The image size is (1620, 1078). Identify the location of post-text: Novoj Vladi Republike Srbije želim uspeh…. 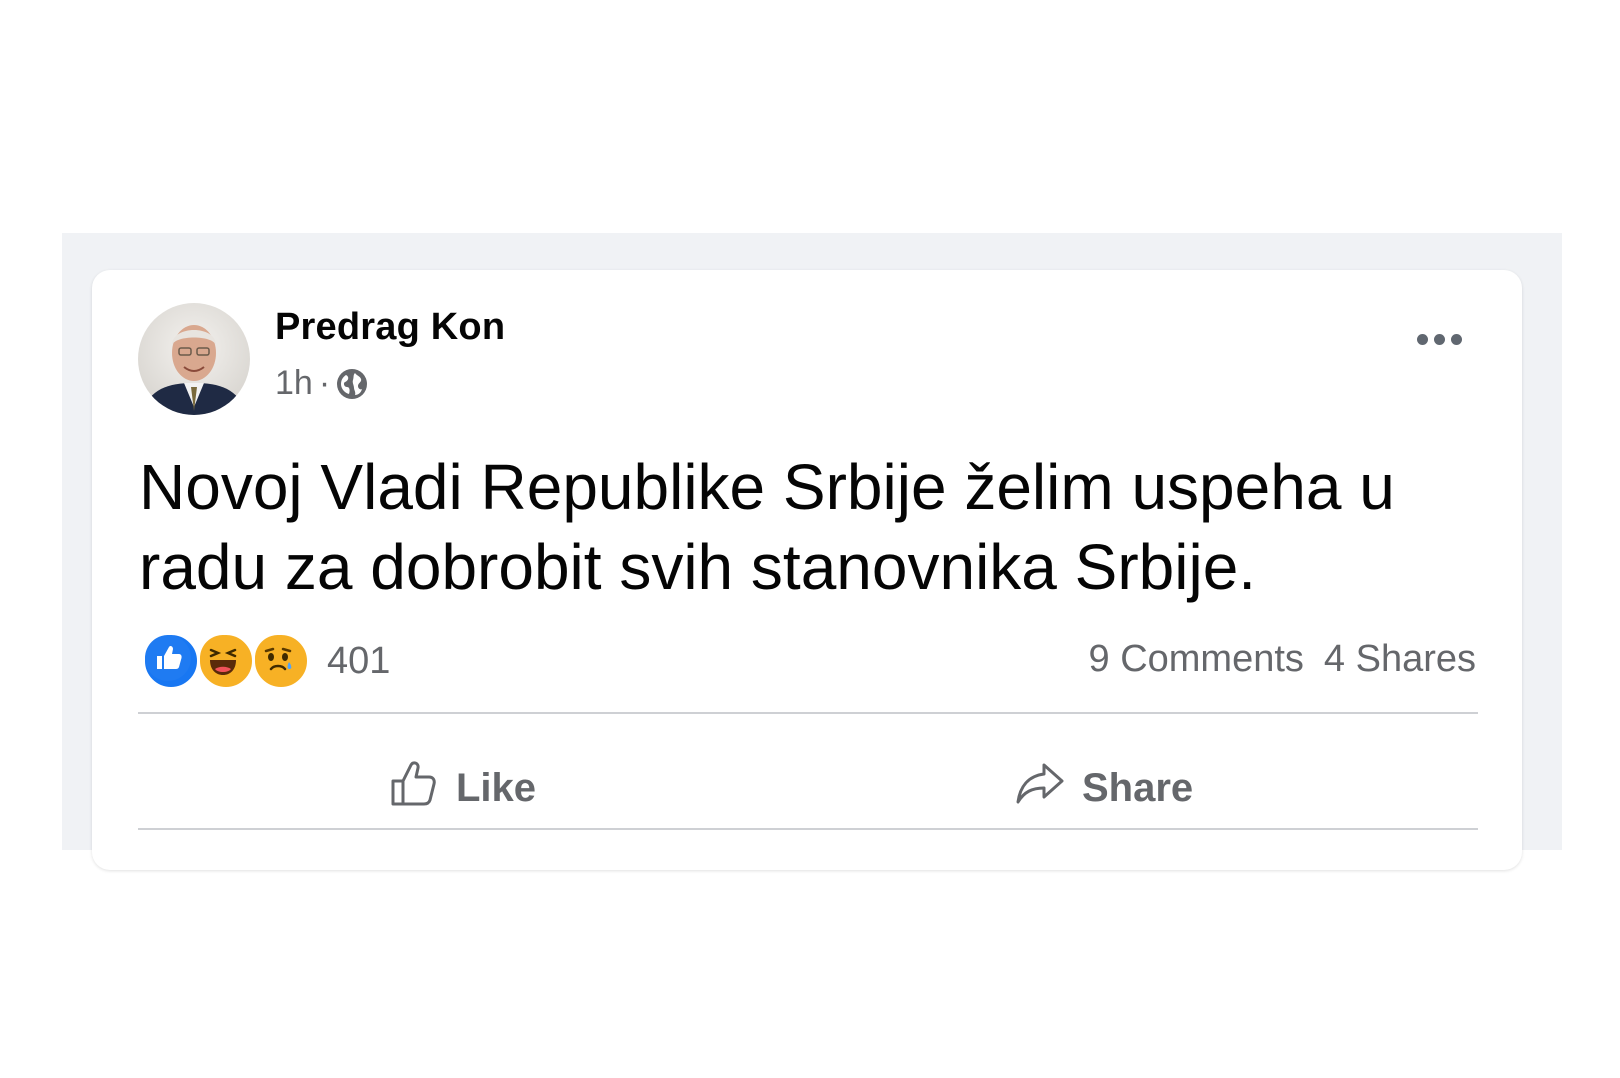
(767, 527).